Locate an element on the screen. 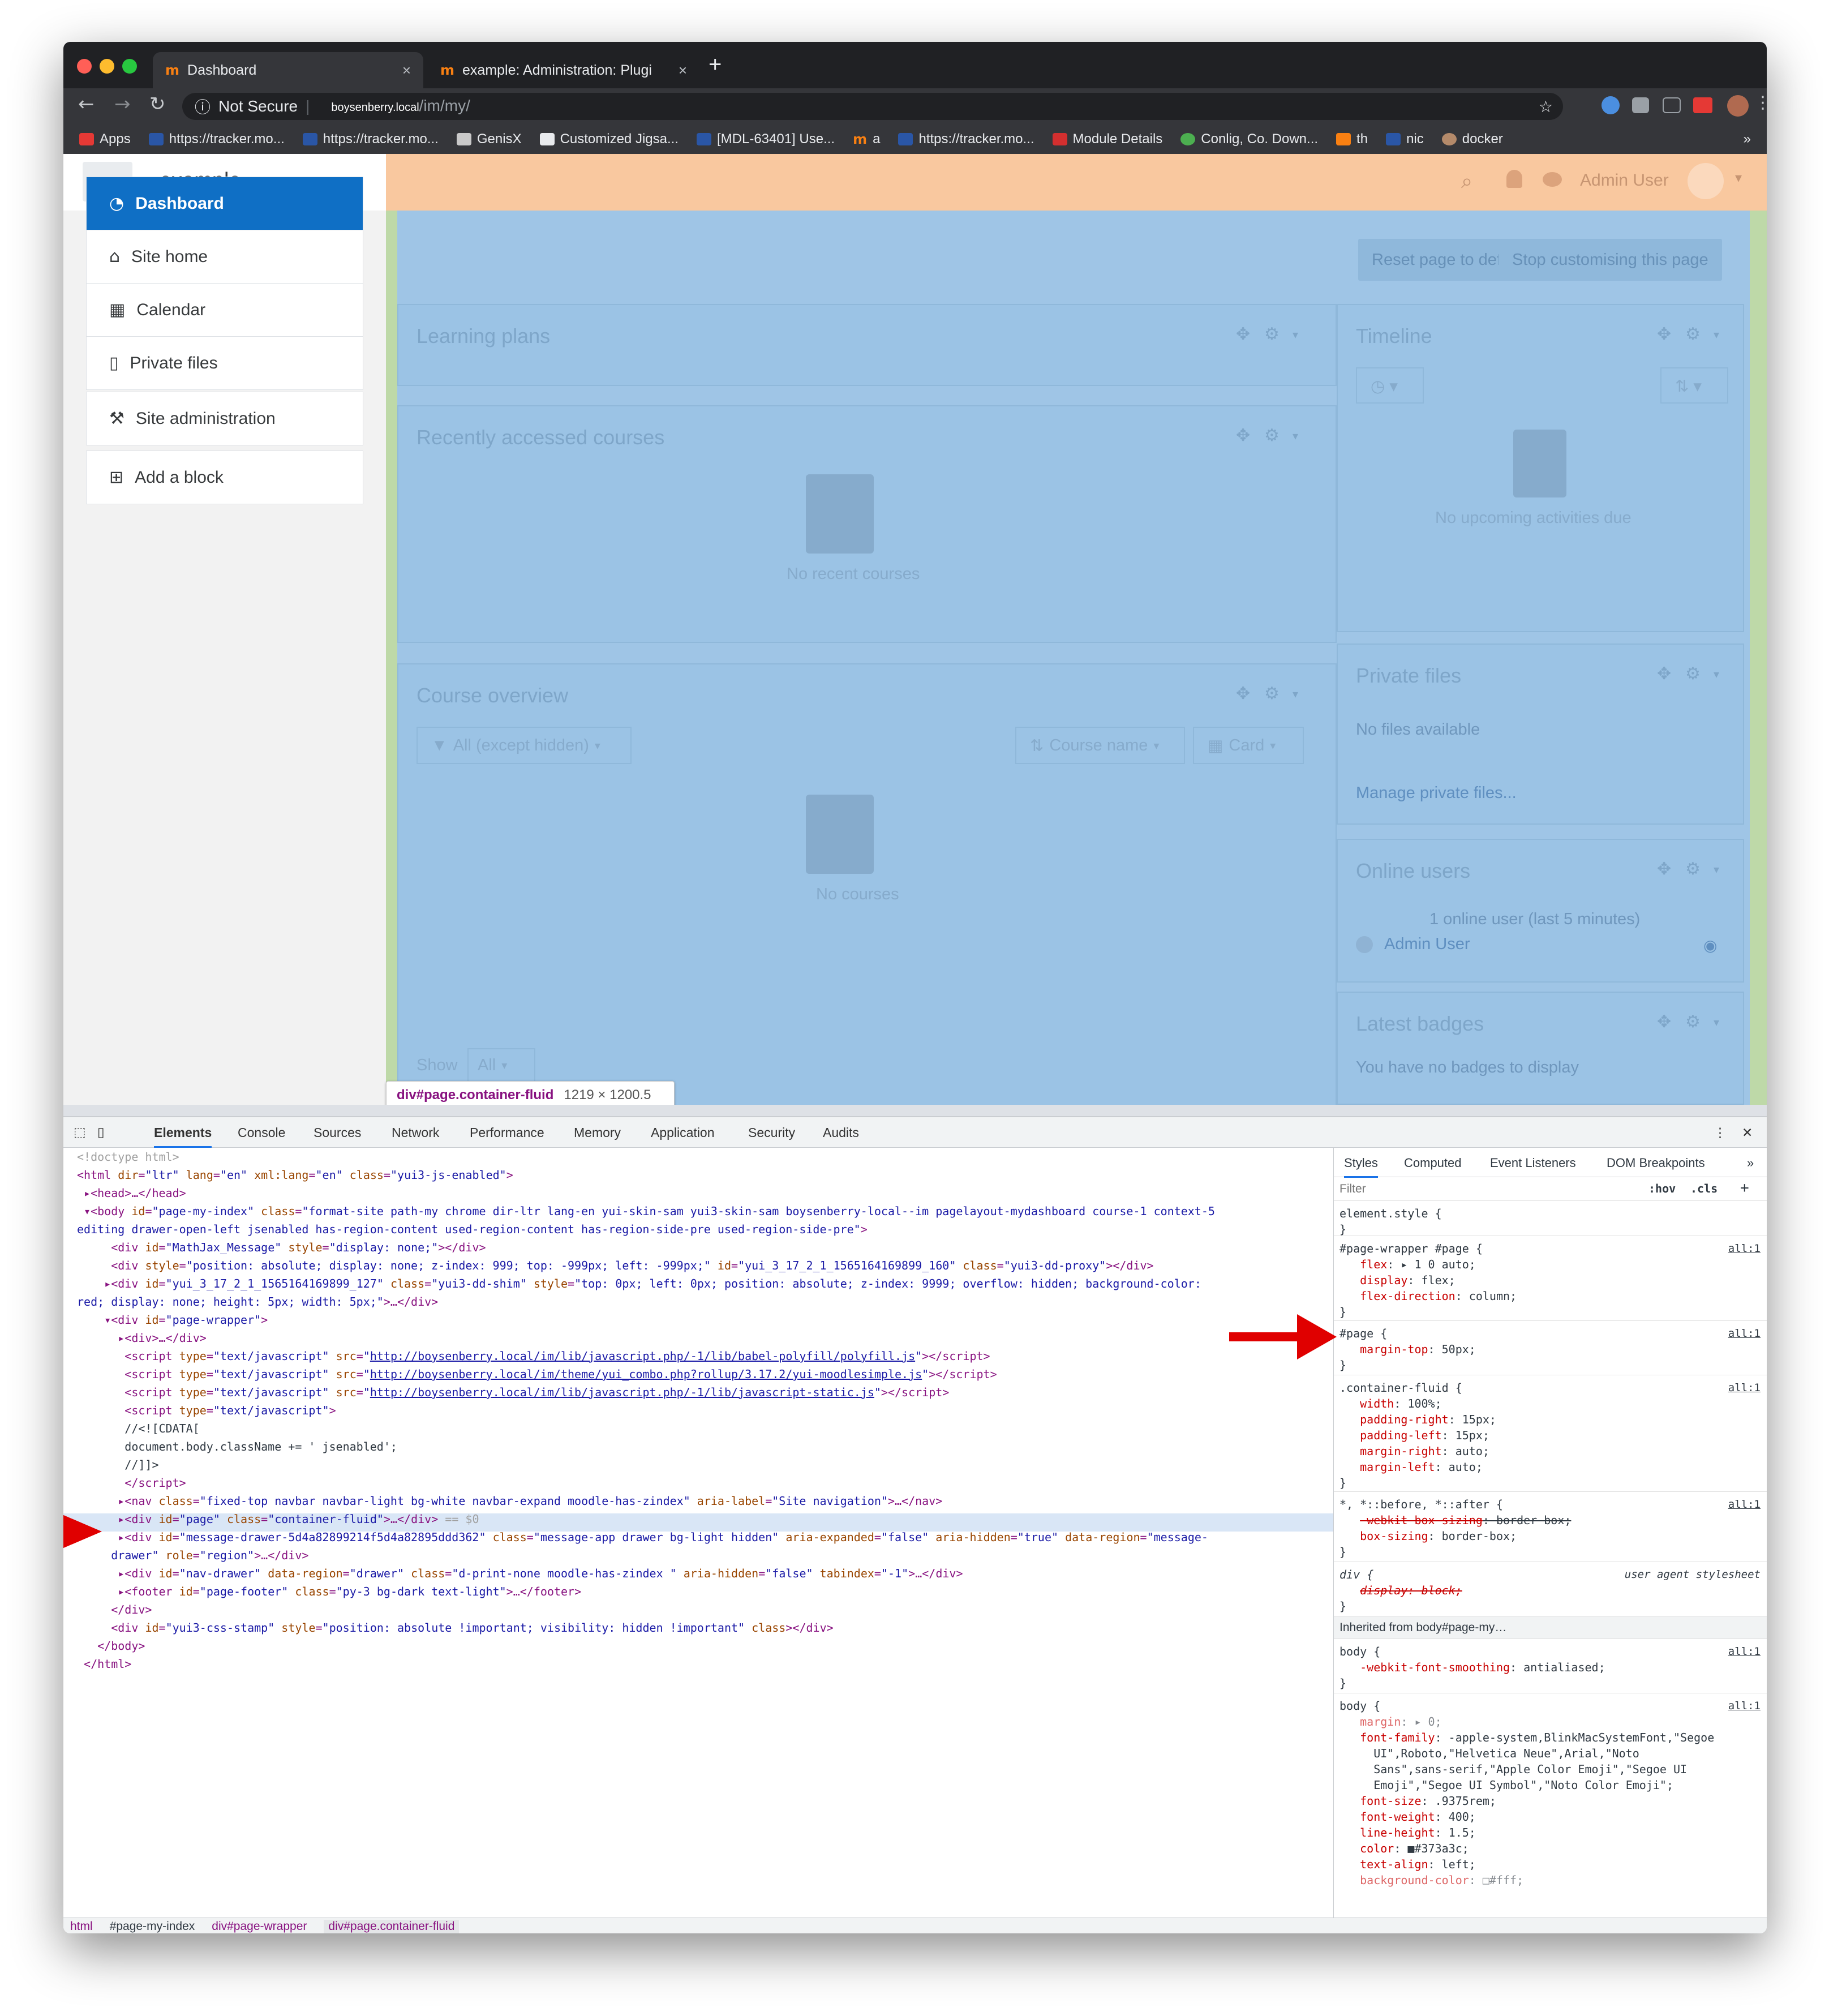 This screenshot has height=2016, width=1829. bookmark-nic: nic is located at coordinates (1405, 139).